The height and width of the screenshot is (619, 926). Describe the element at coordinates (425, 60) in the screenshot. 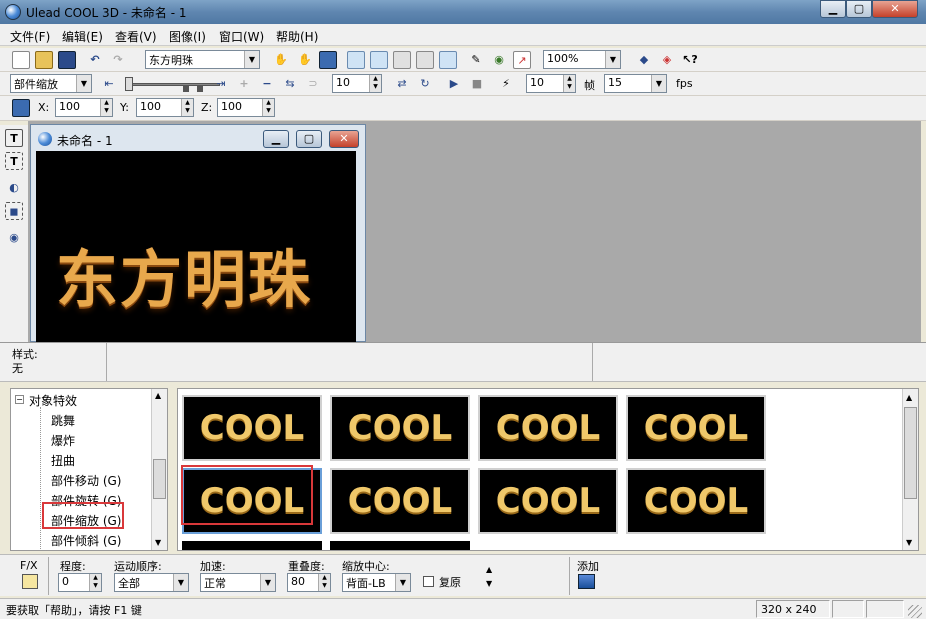

I see `view-right-icon` at that location.